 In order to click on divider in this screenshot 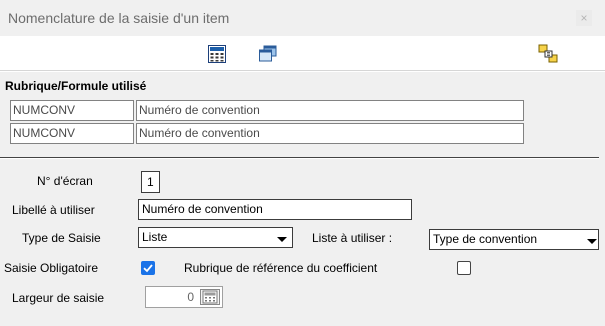, I will do `click(299, 158)`.